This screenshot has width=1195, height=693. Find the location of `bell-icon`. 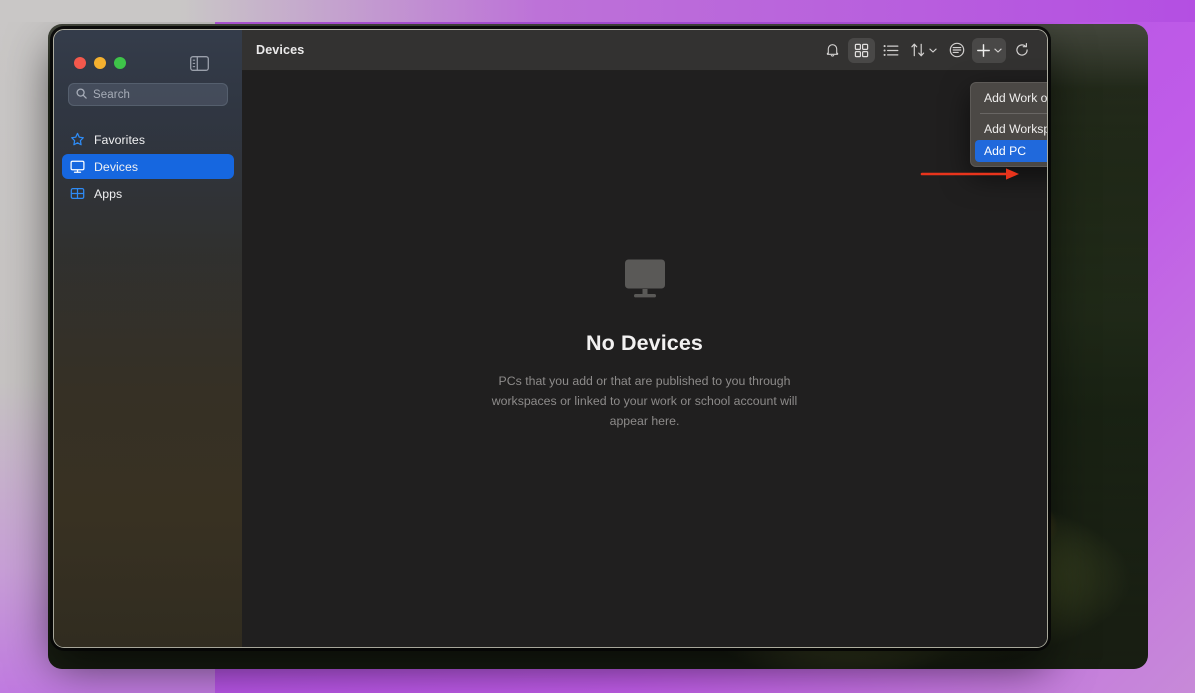

bell-icon is located at coordinates (832, 50).